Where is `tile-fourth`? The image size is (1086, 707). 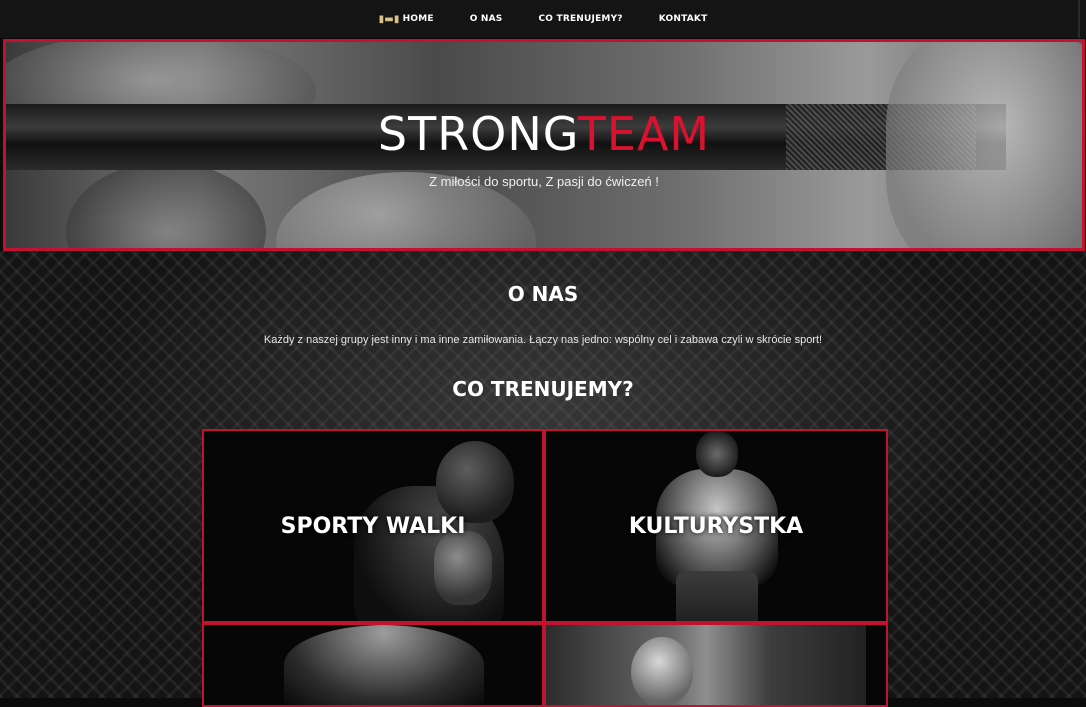
tile-fourth is located at coordinates (716, 665).